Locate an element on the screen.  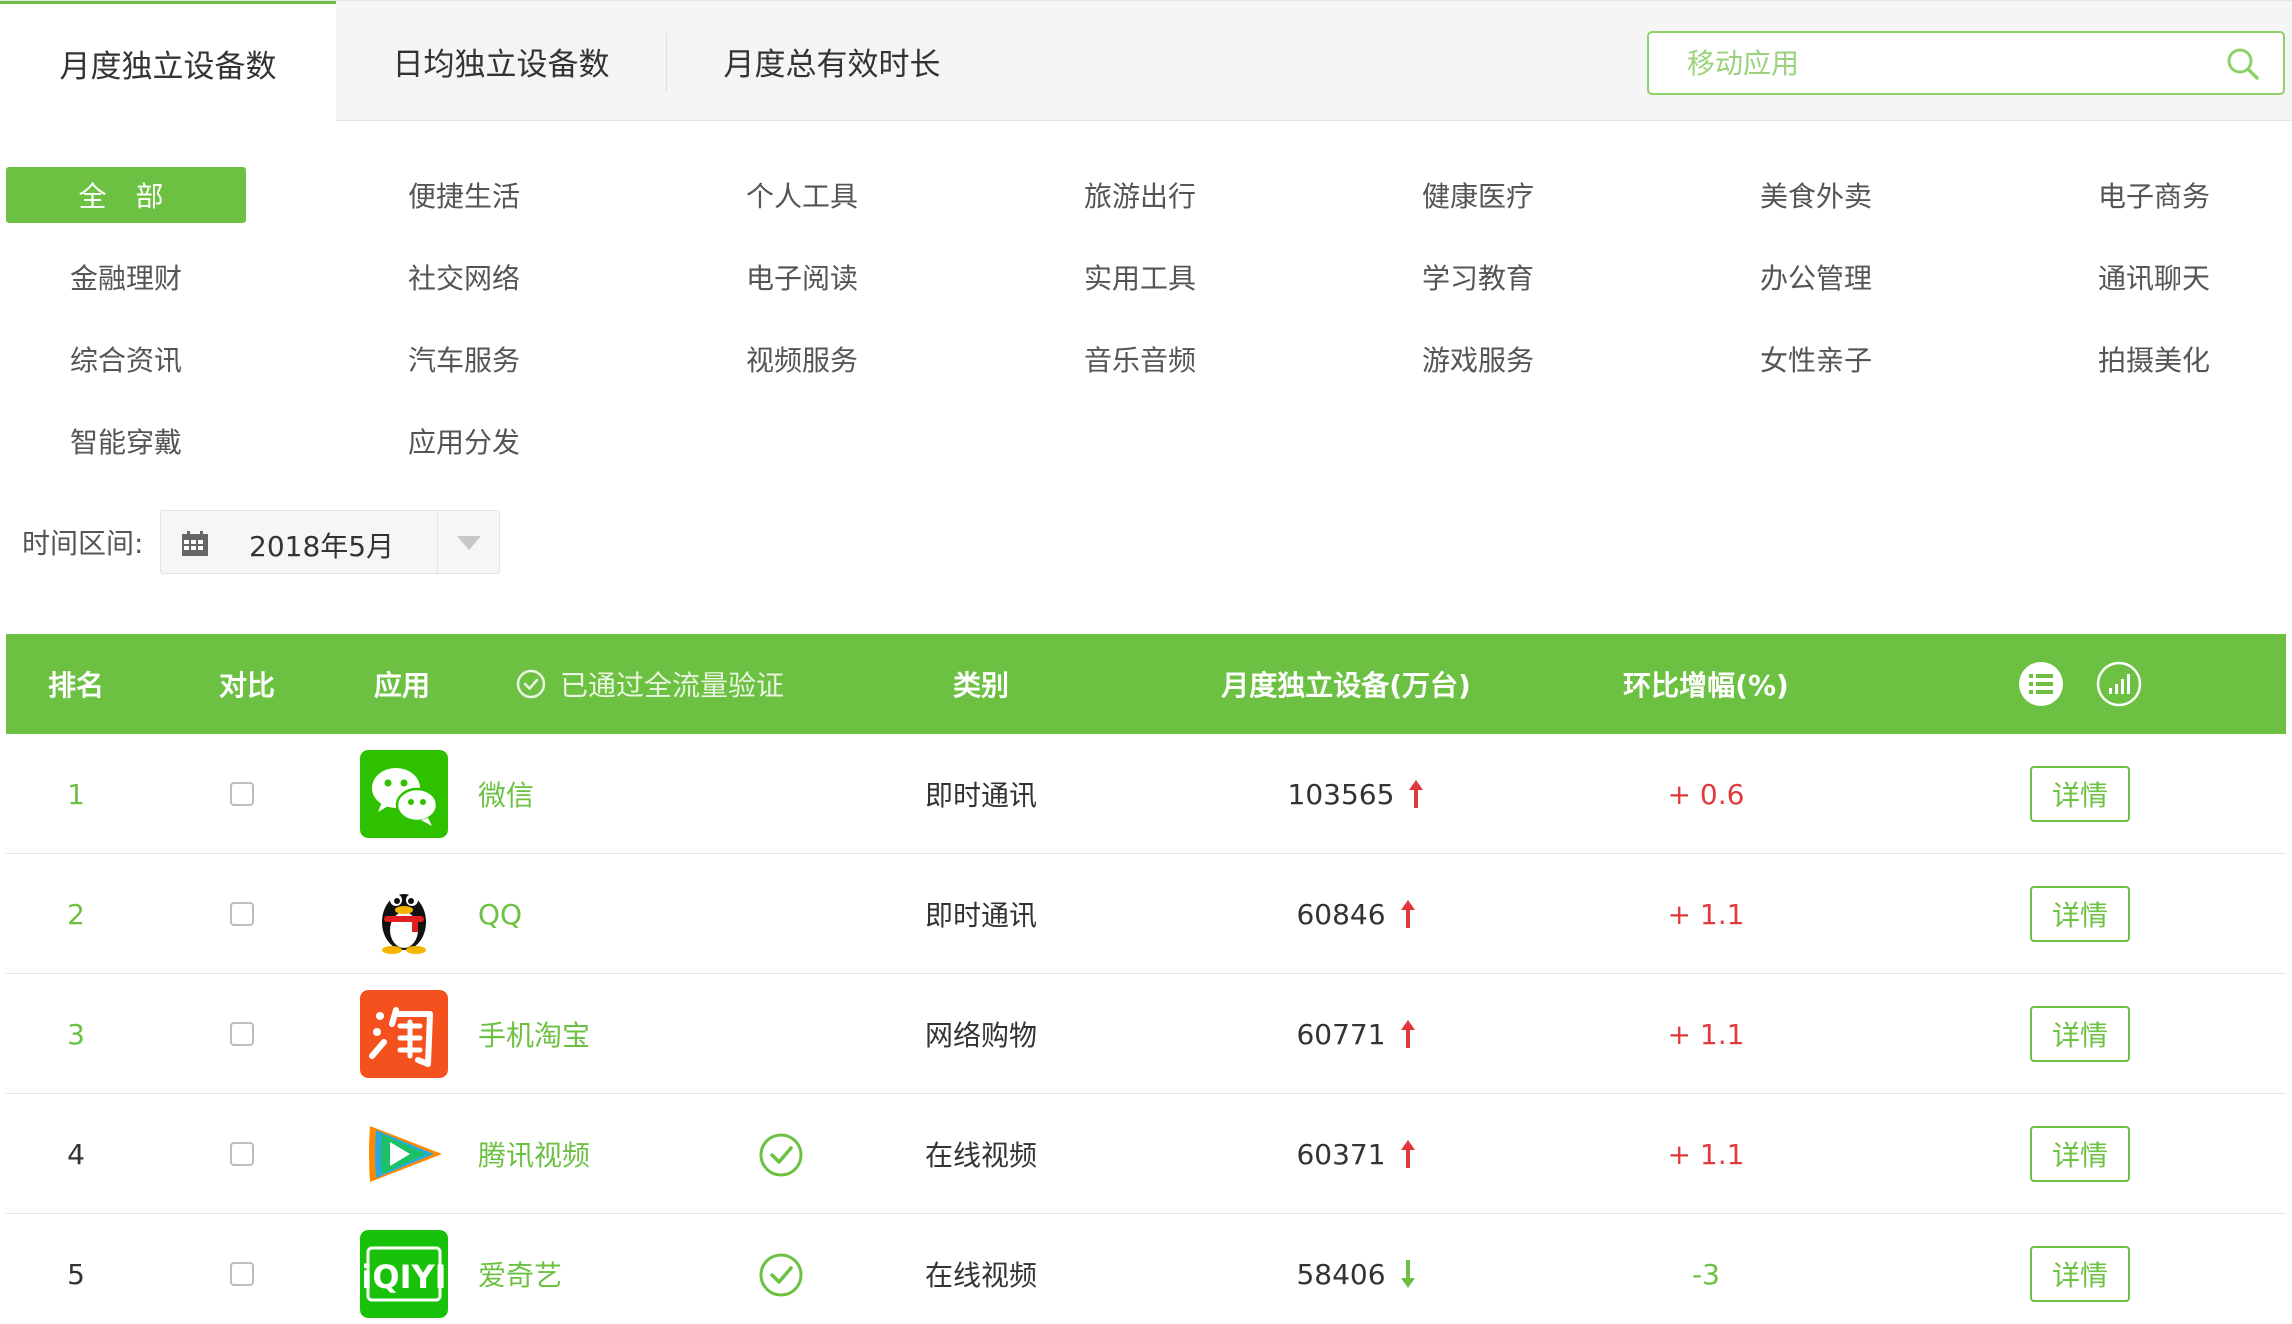
devices-cell: 60371 is located at coordinates (1356, 1154).